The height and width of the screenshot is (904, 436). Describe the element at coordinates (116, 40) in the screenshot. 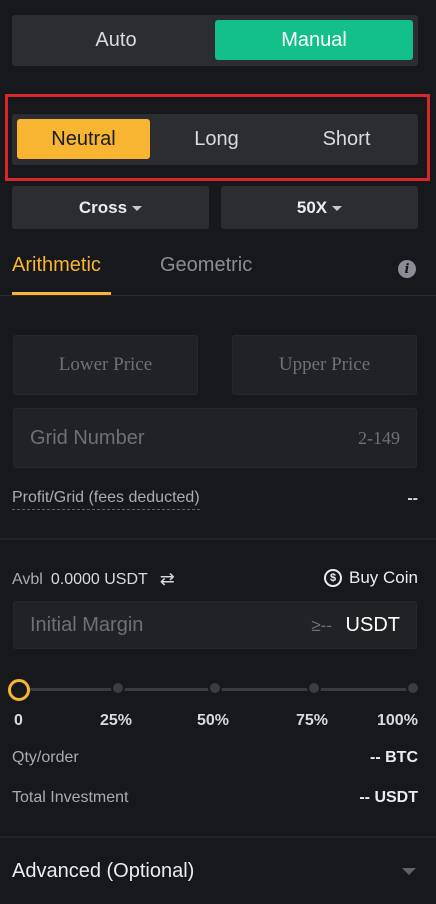

I see `mode-auto-button: Auto` at that location.